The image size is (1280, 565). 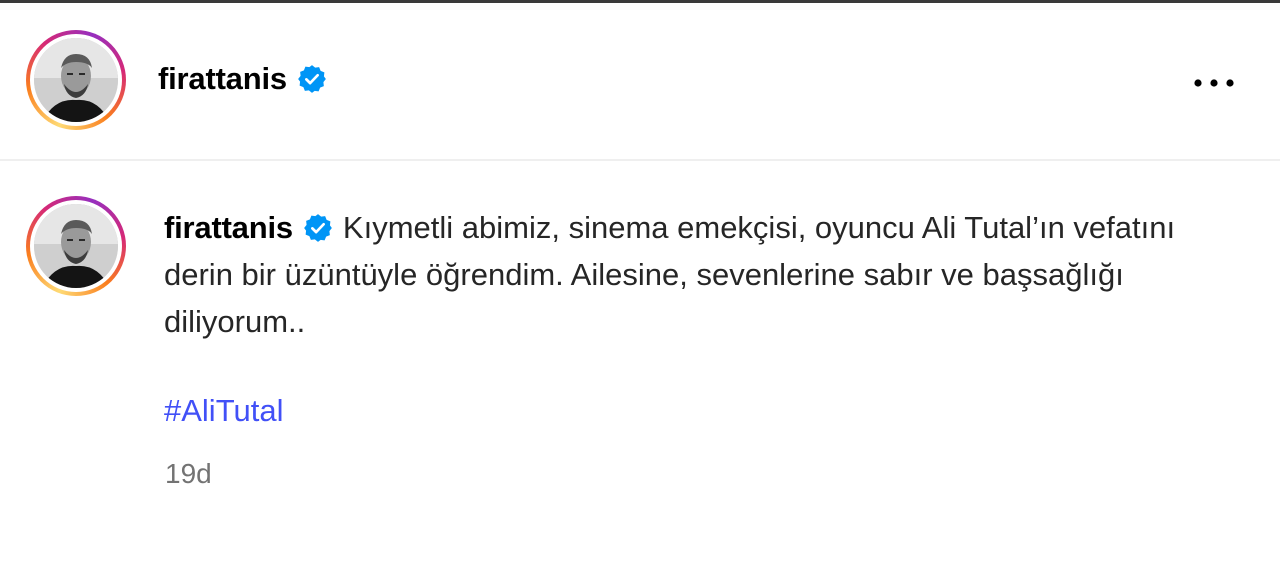 I want to click on header-username-text: firattanis, so click(x=222, y=78).